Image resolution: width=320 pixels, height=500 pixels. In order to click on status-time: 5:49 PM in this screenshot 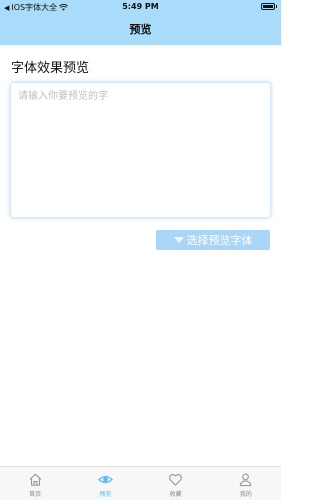, I will do `click(140, 6)`.